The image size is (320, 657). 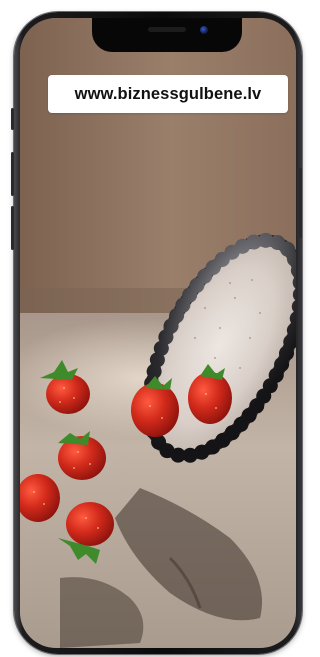 I want to click on power-button, so click(x=300, y=203).